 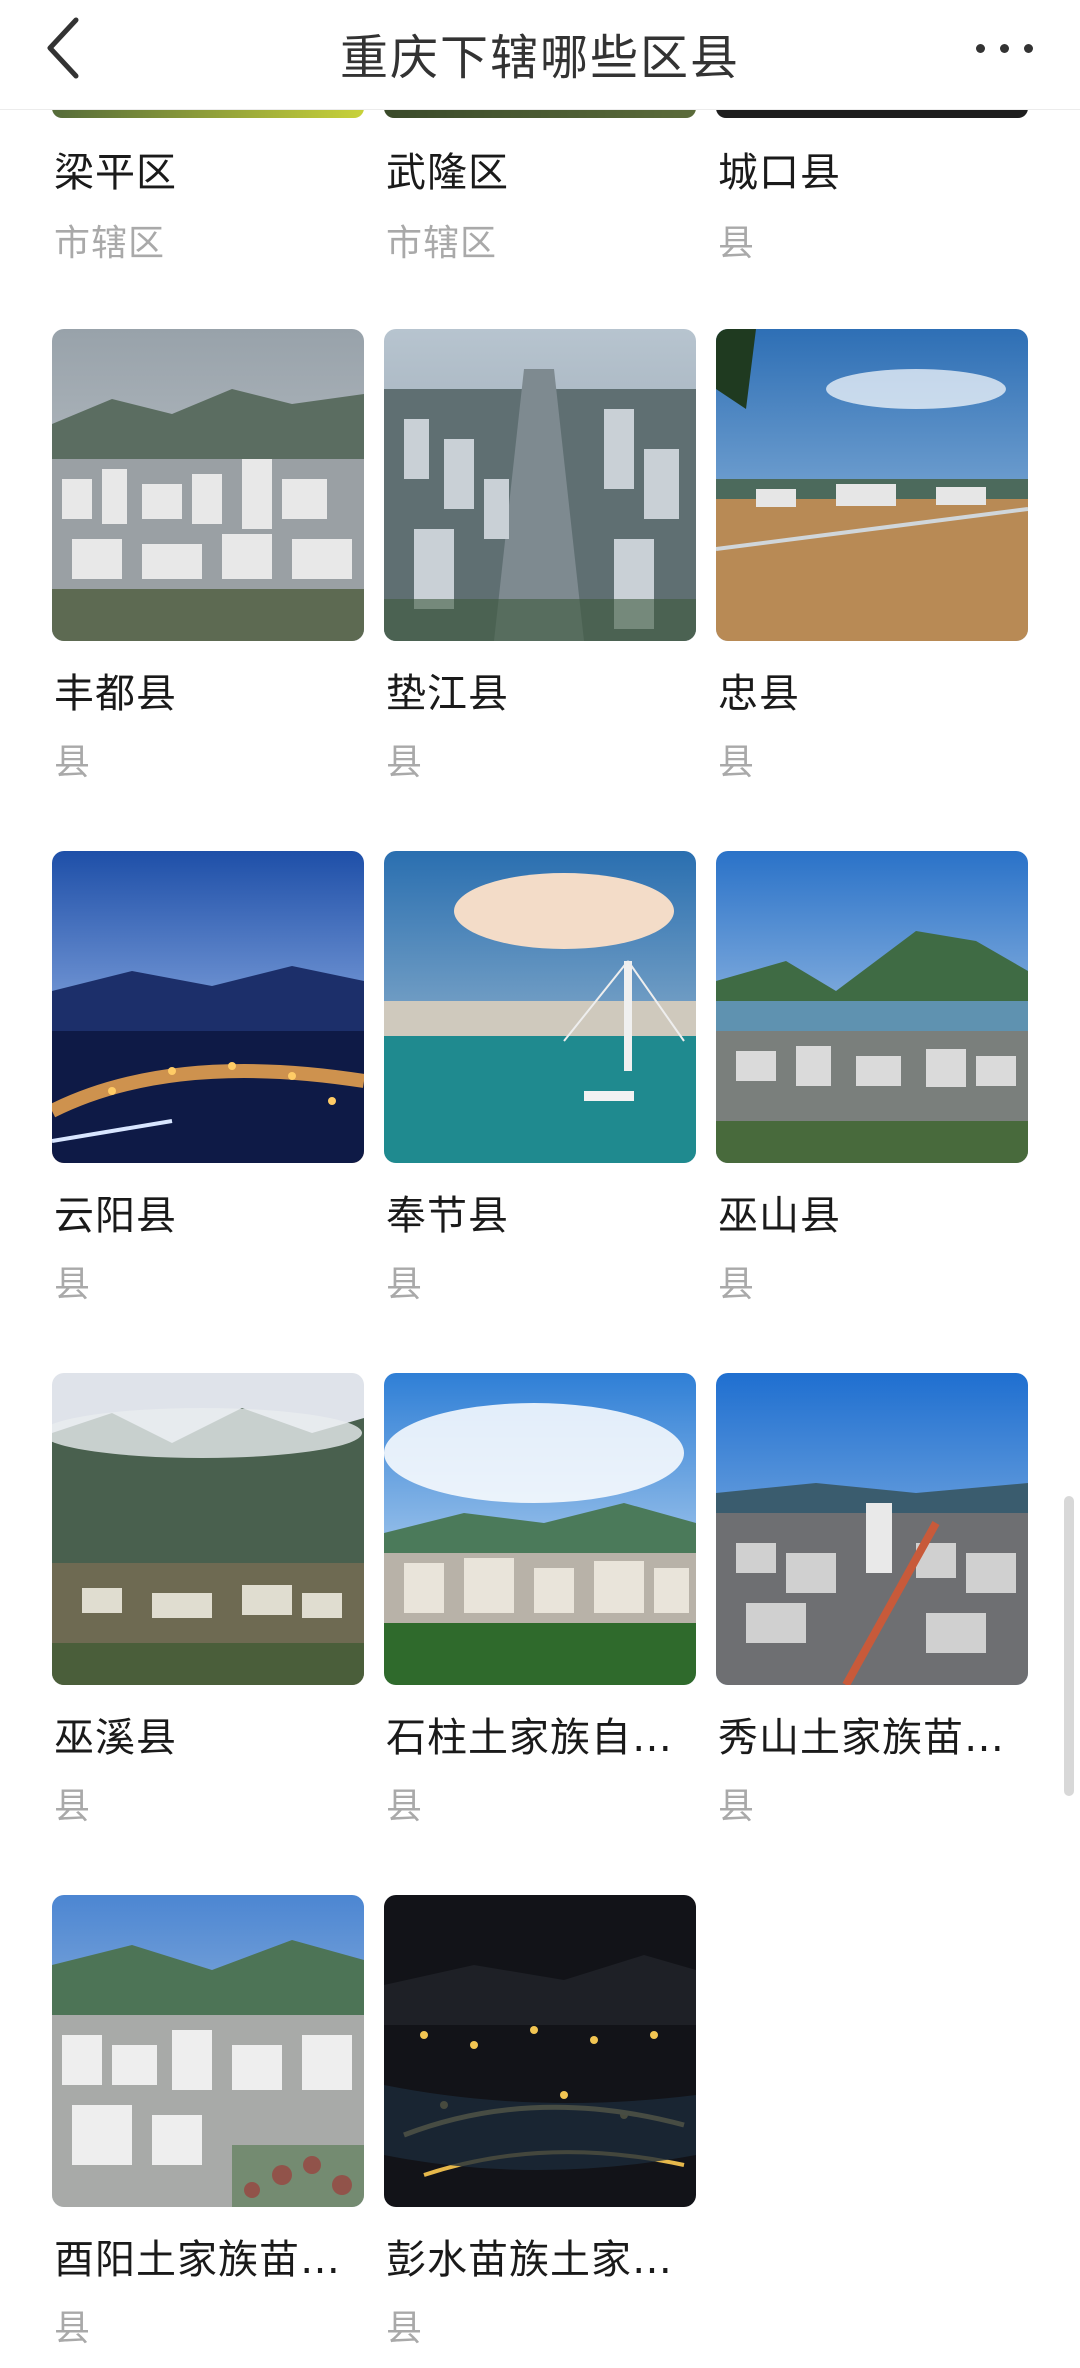 I want to click on scrollbar, so click(x=1069, y=1646).